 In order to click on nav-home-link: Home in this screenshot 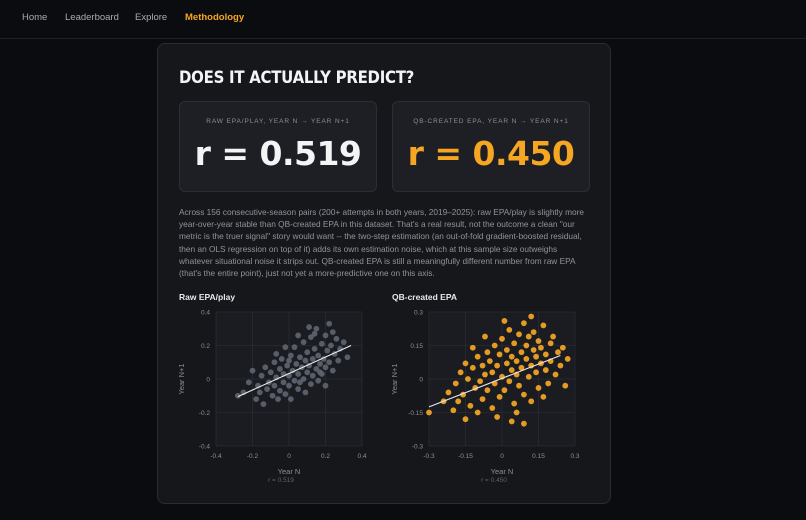, I will do `click(34, 17)`.